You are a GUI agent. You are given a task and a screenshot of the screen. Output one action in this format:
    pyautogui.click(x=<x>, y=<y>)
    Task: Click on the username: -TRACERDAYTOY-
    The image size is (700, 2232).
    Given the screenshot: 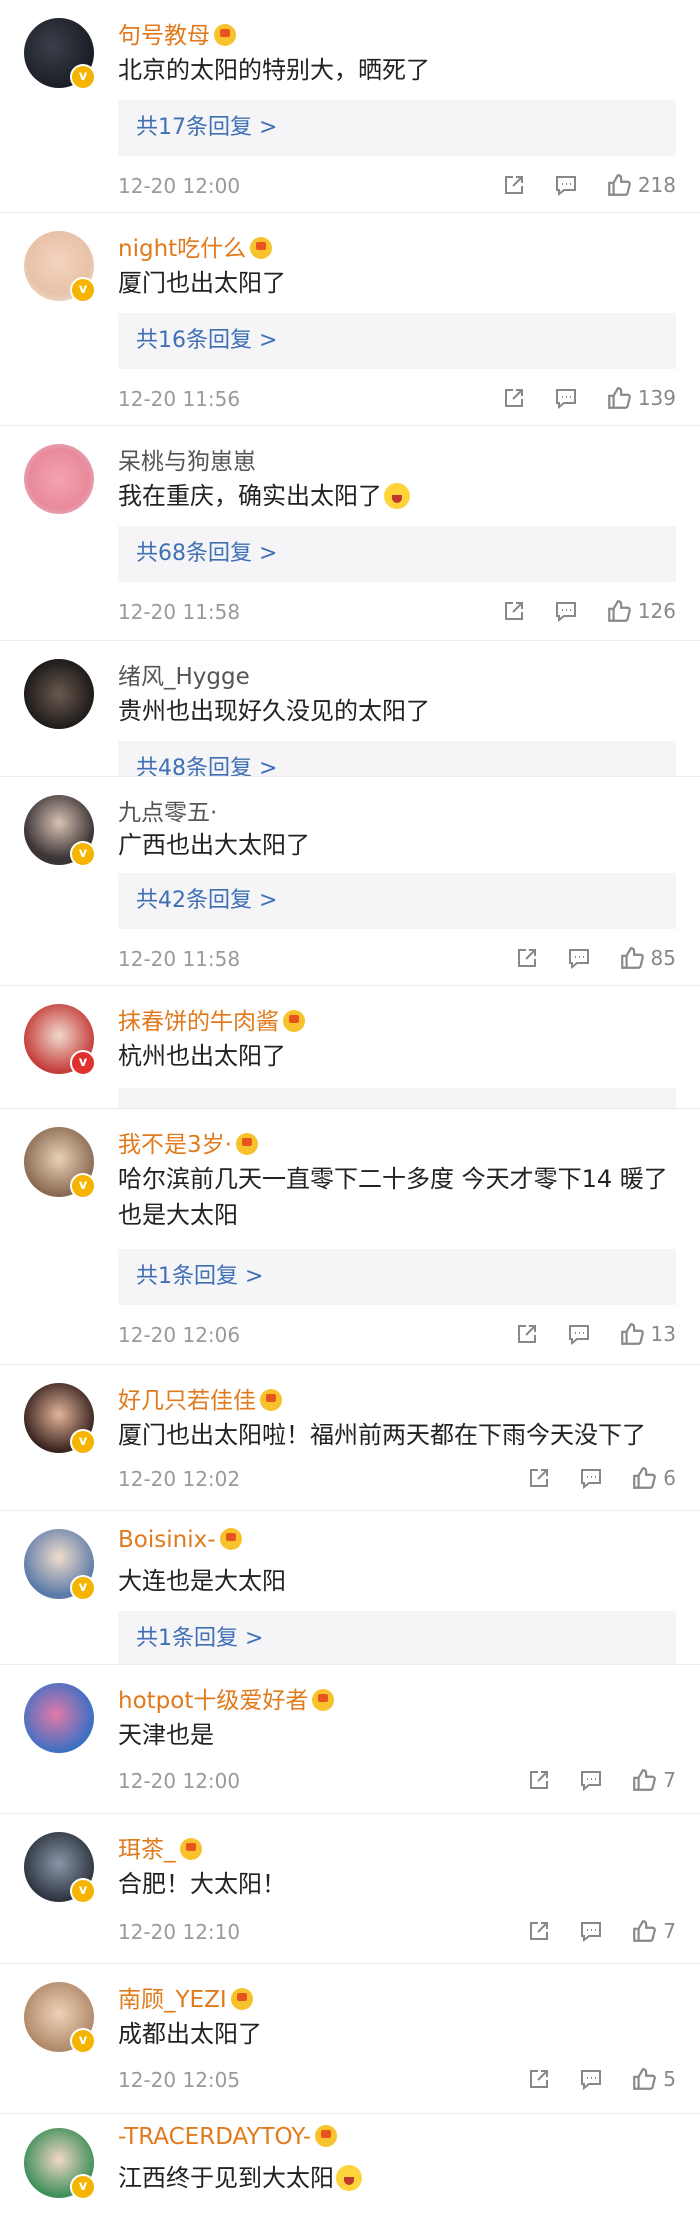 What is the action you would take?
    pyautogui.click(x=228, y=2137)
    